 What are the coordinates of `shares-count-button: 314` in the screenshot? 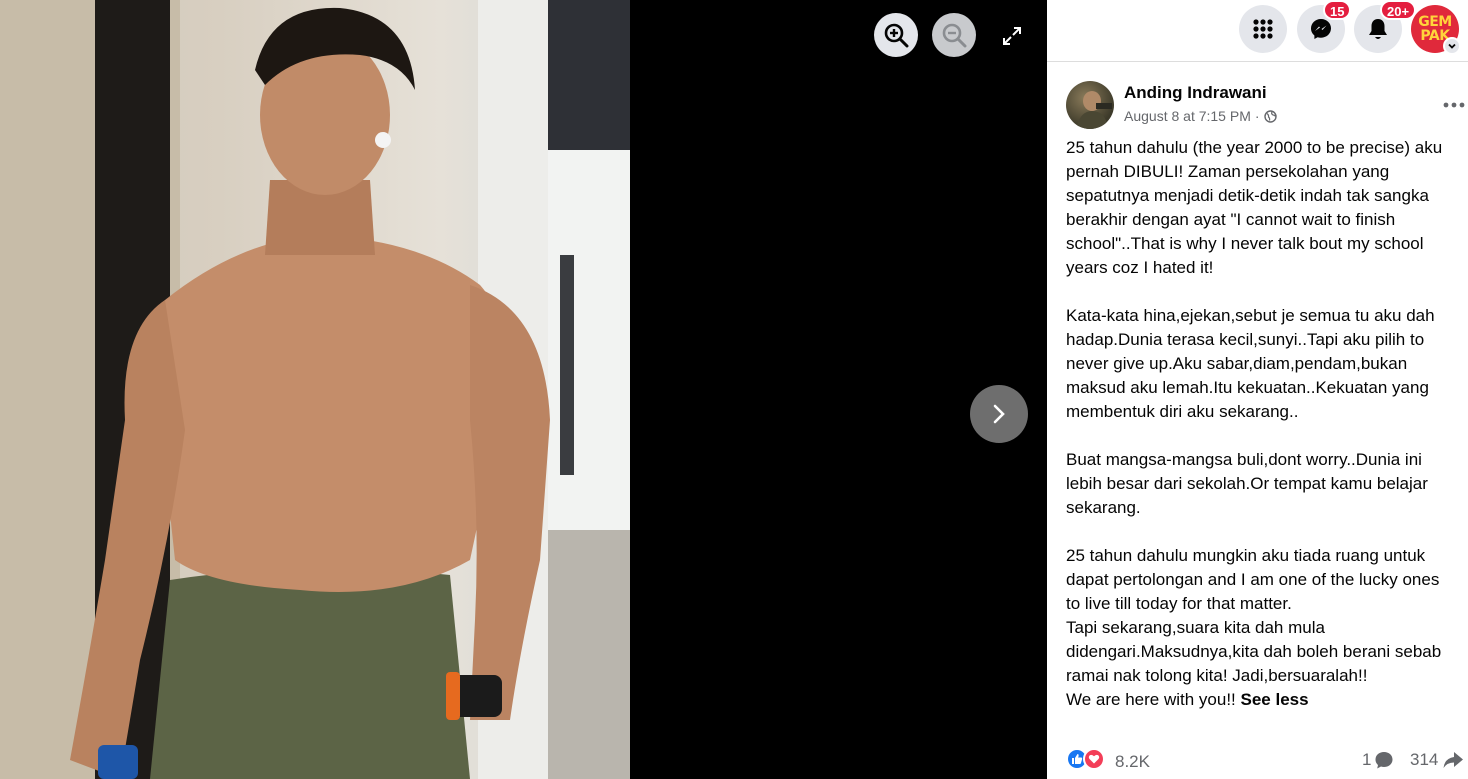 It's located at (1437, 760).